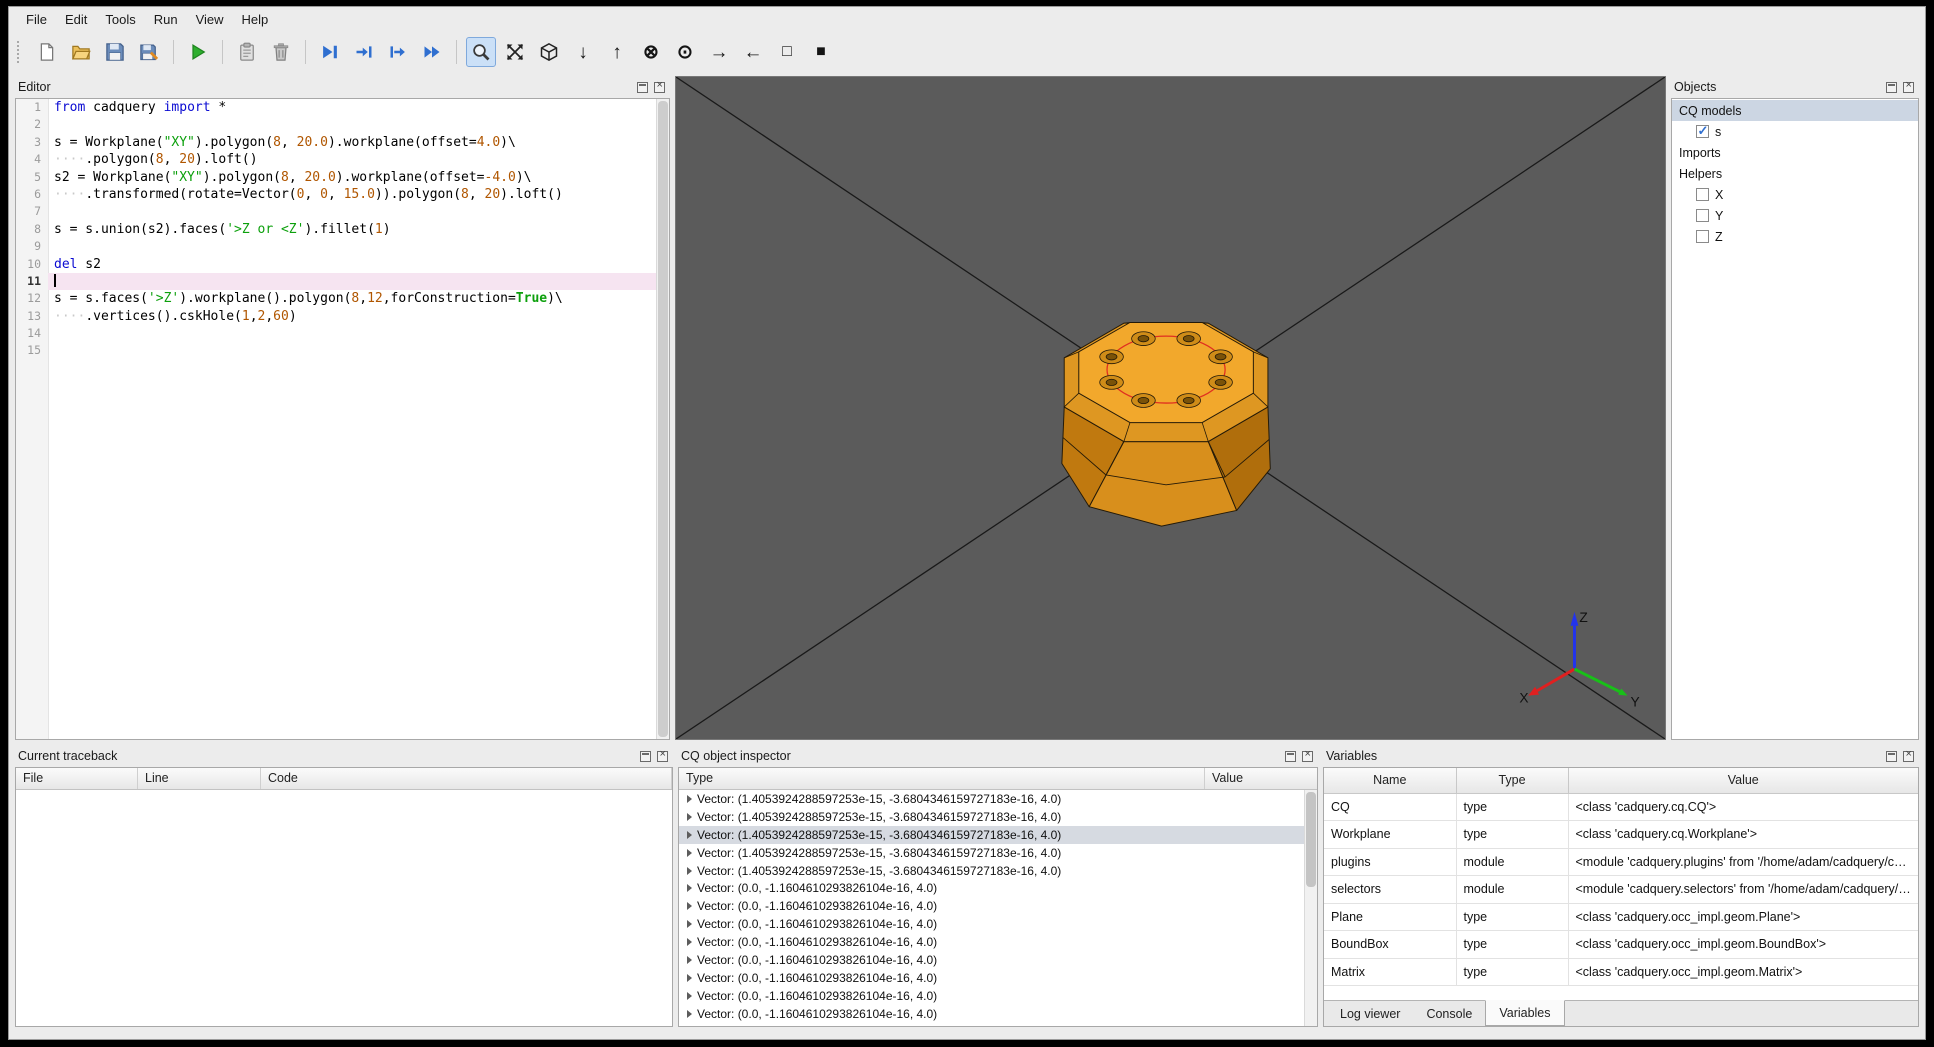 This screenshot has width=1934, height=1047. I want to click on code-line-2: 2, so click(342, 124).